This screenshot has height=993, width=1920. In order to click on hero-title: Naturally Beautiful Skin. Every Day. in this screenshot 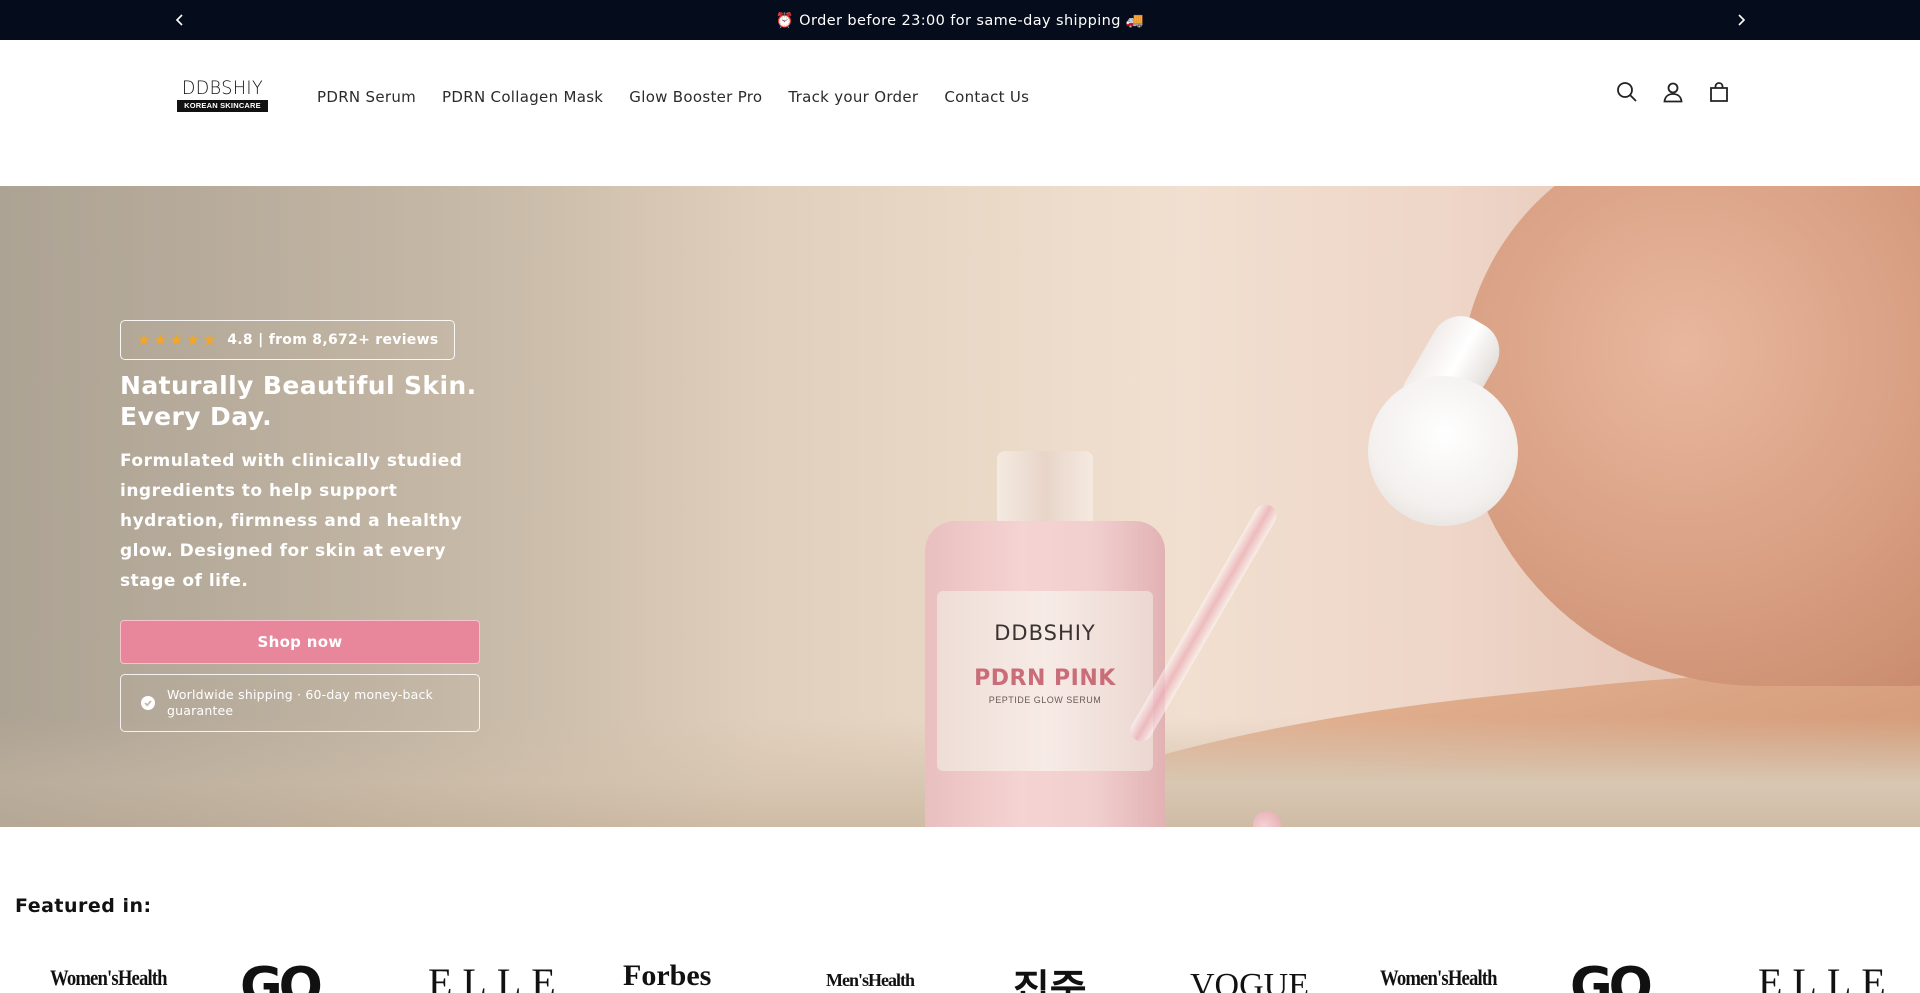, I will do `click(300, 401)`.